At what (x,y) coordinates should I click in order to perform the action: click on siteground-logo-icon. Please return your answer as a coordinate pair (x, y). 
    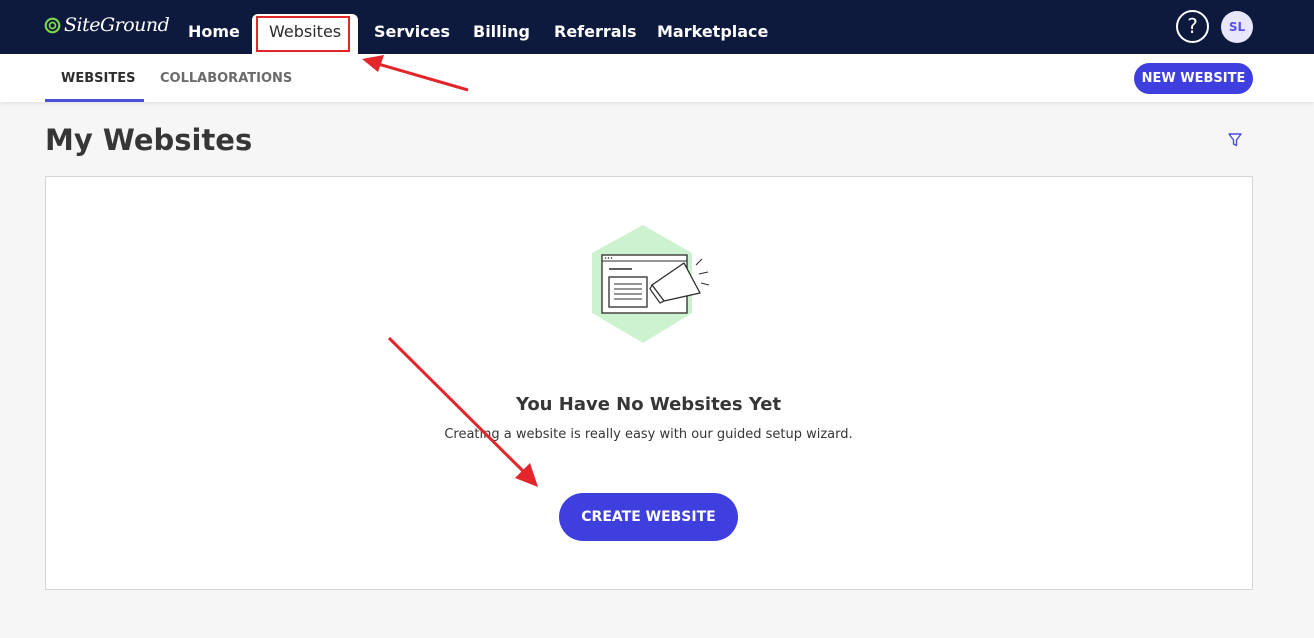
    Looking at the image, I should click on (52, 25).